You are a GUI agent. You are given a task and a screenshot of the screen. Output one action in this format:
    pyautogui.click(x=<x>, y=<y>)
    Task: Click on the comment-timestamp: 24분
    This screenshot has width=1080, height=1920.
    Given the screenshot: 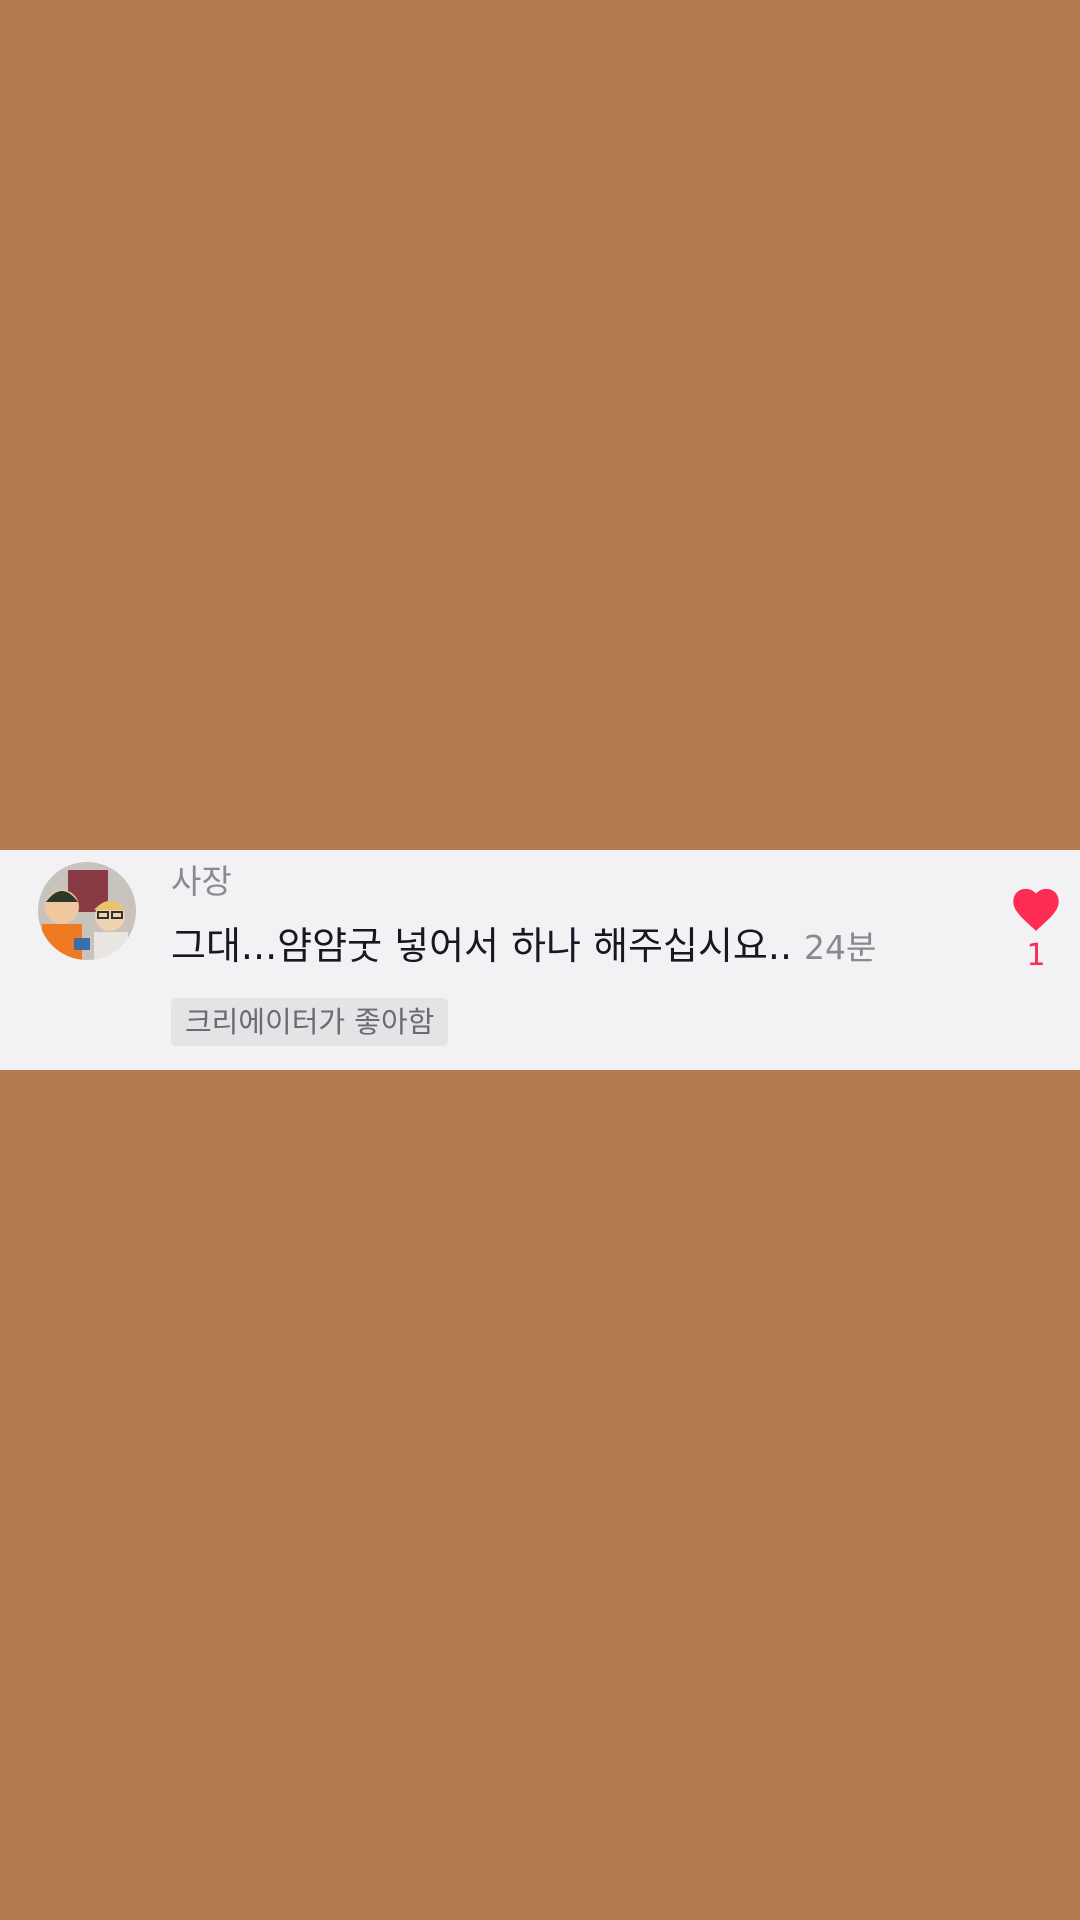 What is the action you would take?
    pyautogui.click(x=840, y=947)
    